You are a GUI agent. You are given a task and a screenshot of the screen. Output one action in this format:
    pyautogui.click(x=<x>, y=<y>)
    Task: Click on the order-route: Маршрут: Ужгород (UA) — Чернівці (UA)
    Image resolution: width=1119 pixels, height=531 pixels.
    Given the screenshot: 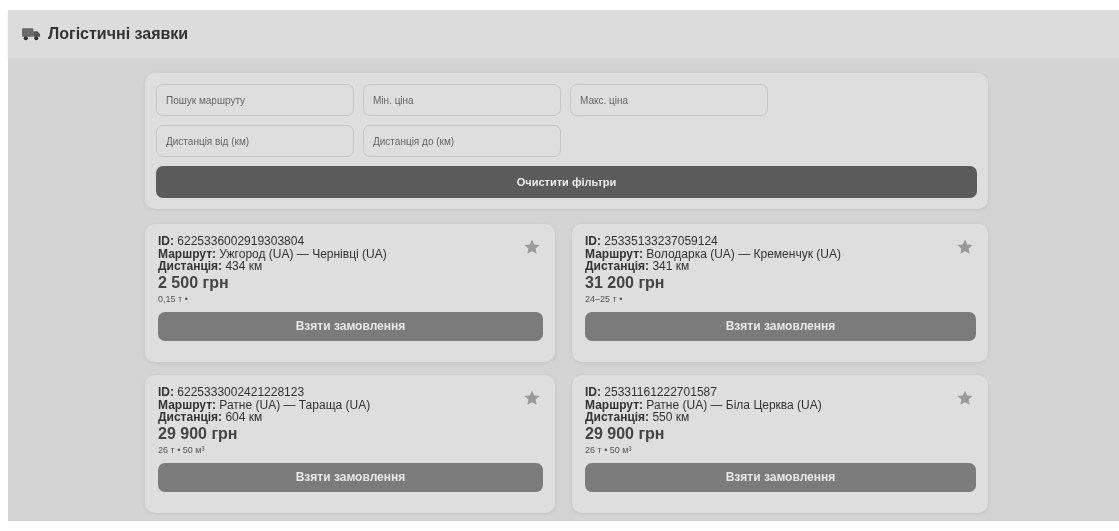 What is the action you would take?
    pyautogui.click(x=272, y=253)
    